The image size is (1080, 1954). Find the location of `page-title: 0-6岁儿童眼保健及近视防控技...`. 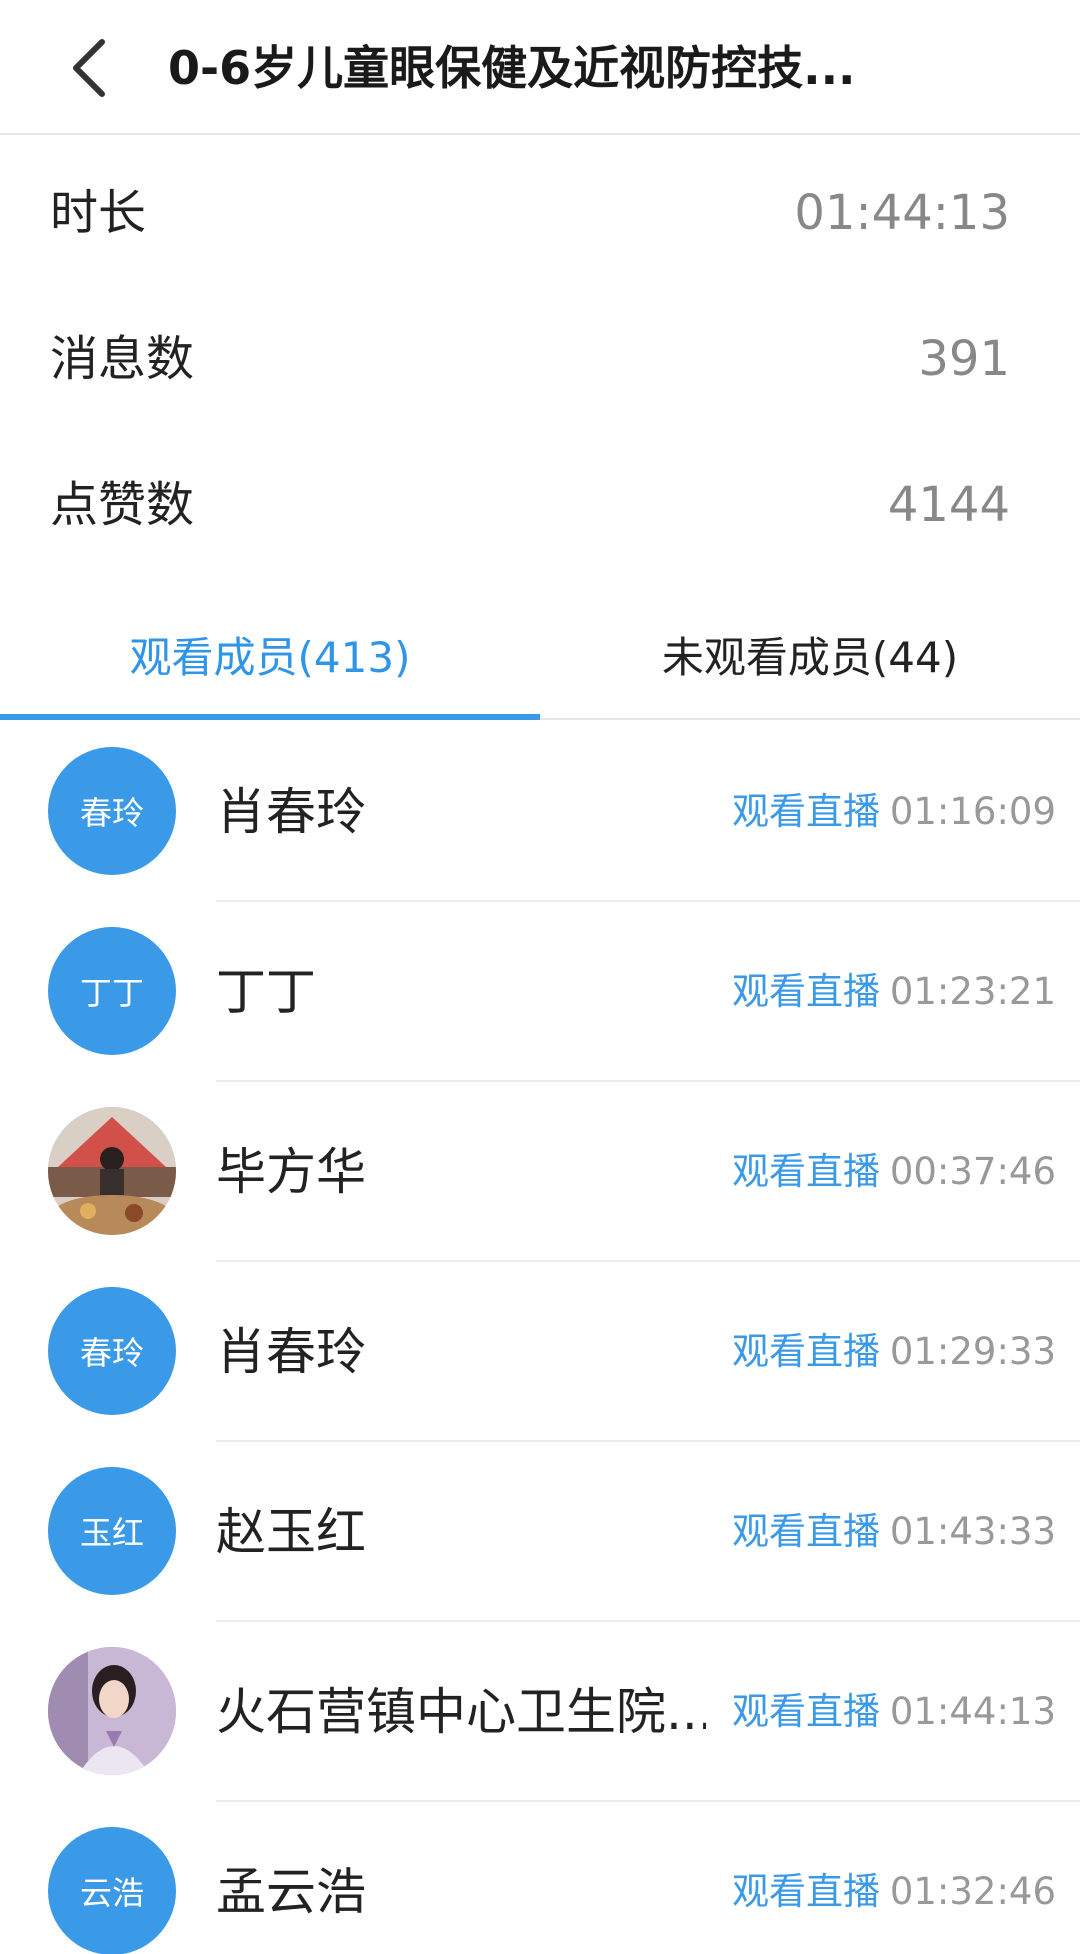

page-title: 0-6岁儿童眼保健及近视防控技... is located at coordinates (512, 68).